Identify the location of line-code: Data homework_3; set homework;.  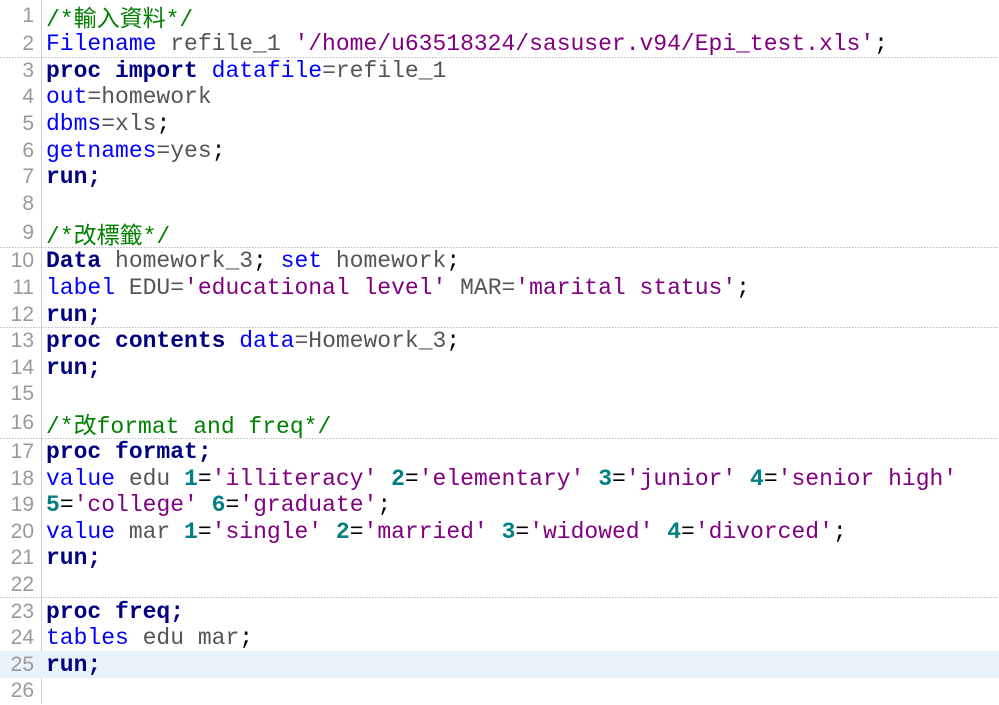
(251, 261).